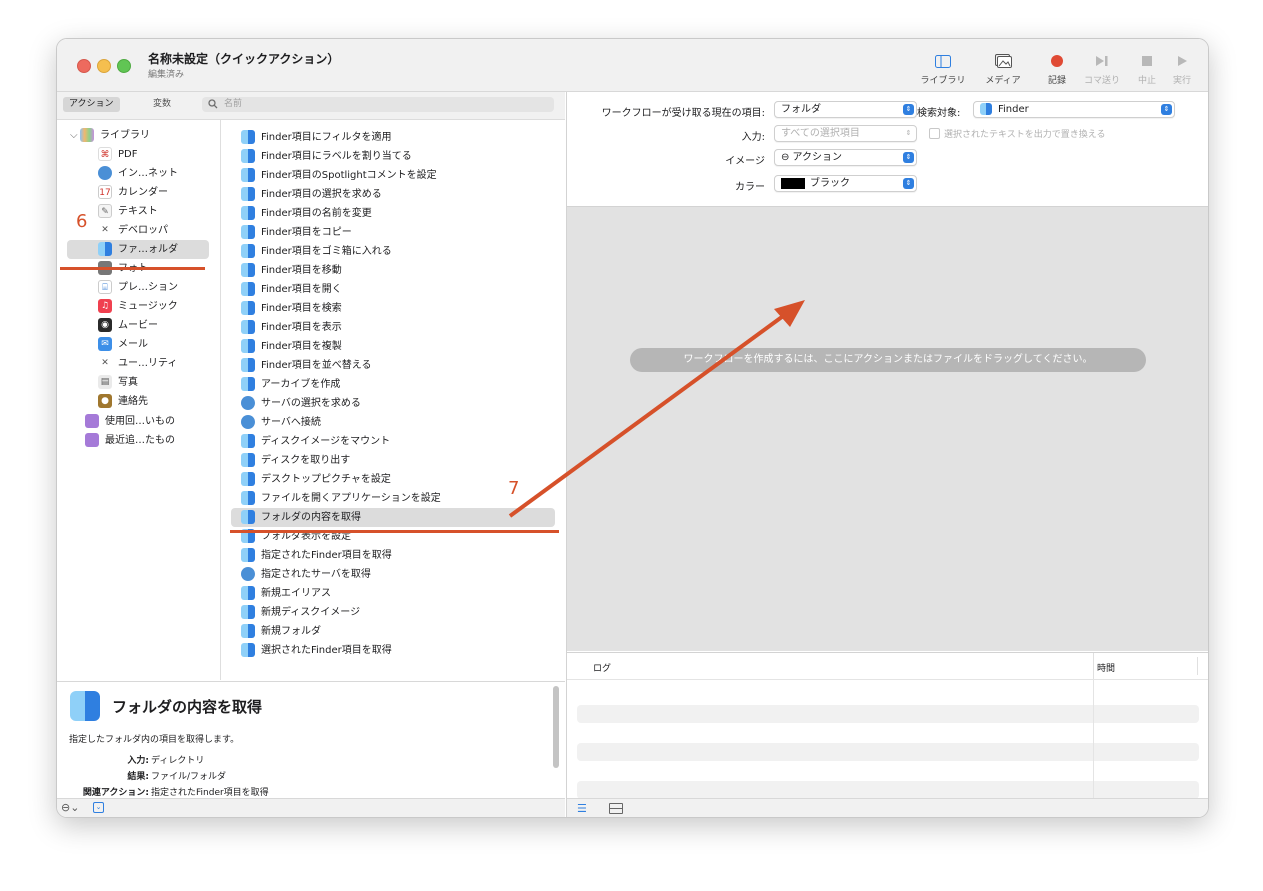  I want to click on arrow-head, so click(789, 313).